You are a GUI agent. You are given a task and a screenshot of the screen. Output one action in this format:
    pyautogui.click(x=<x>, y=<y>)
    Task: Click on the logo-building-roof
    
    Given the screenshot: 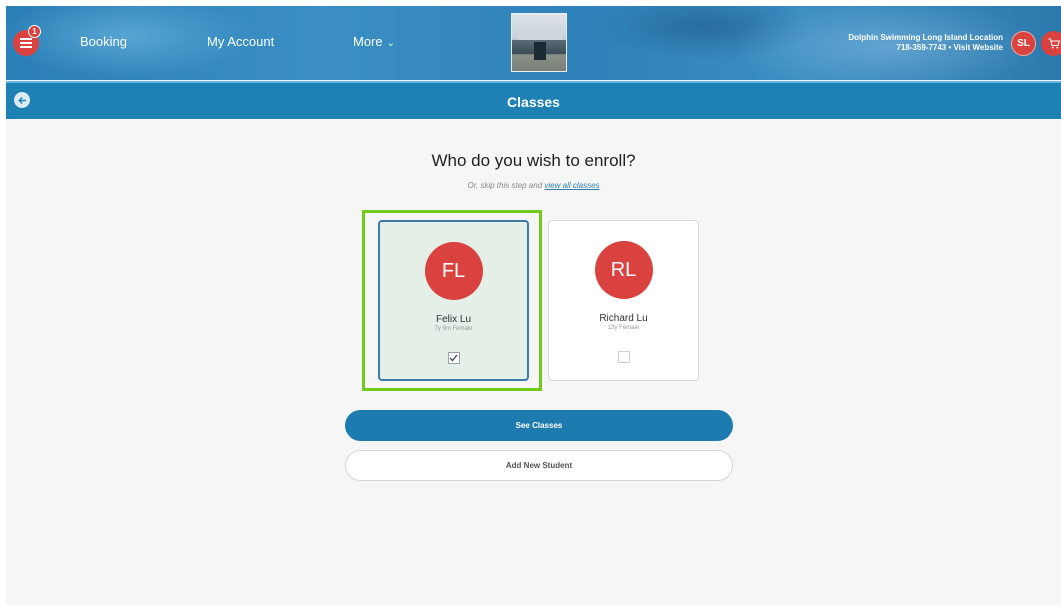 What is the action you would take?
    pyautogui.click(x=540, y=36)
    